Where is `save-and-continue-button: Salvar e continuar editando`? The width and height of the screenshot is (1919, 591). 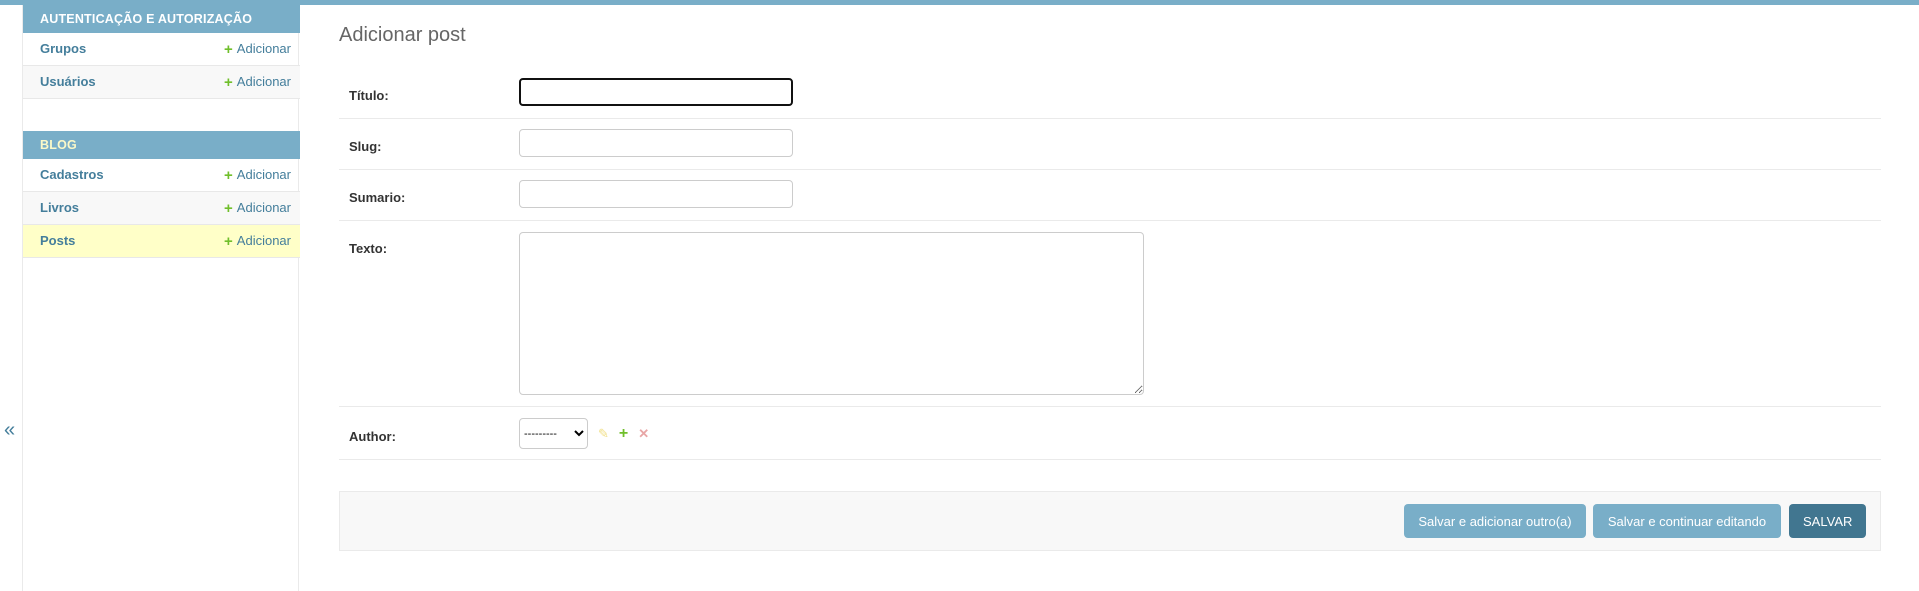 save-and-continue-button: Salvar e continuar editando is located at coordinates (1687, 521).